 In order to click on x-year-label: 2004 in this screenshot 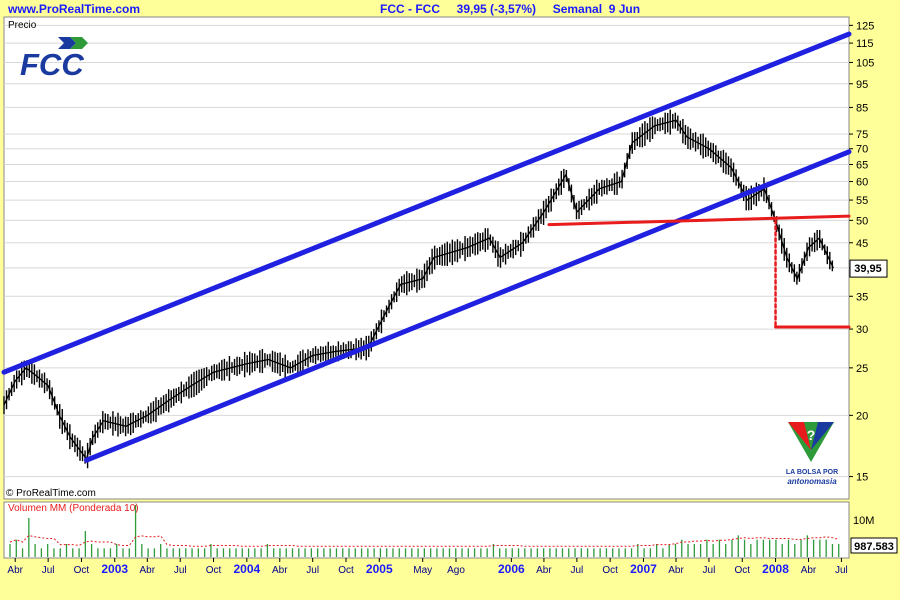, I will do `click(246, 569)`.